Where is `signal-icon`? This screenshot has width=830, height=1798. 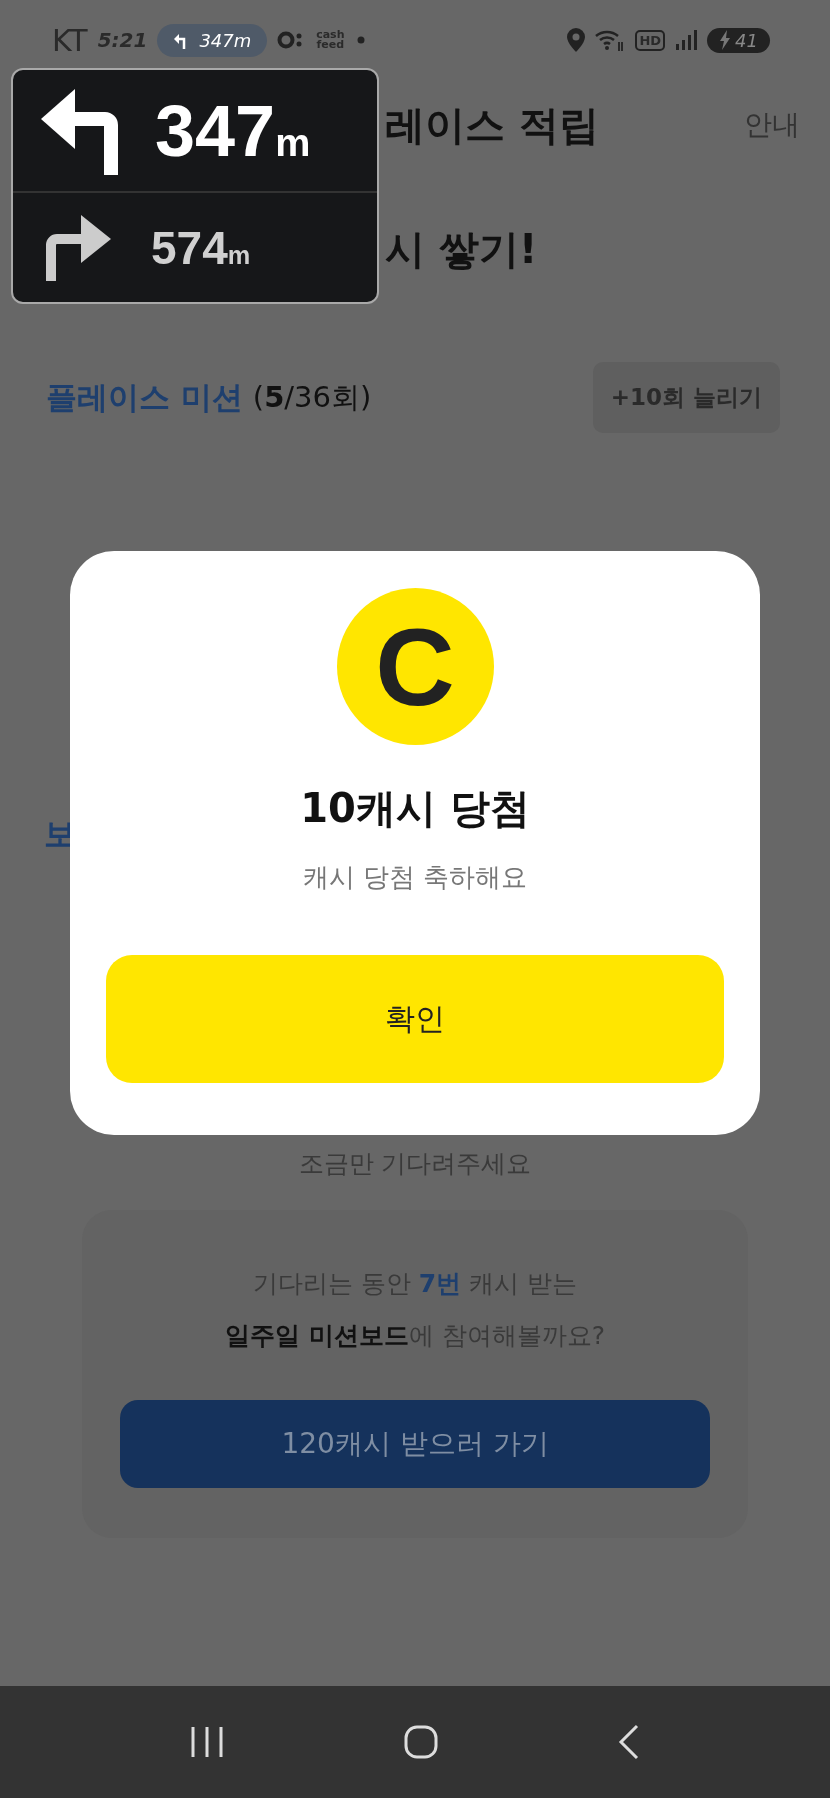
signal-icon is located at coordinates (686, 40).